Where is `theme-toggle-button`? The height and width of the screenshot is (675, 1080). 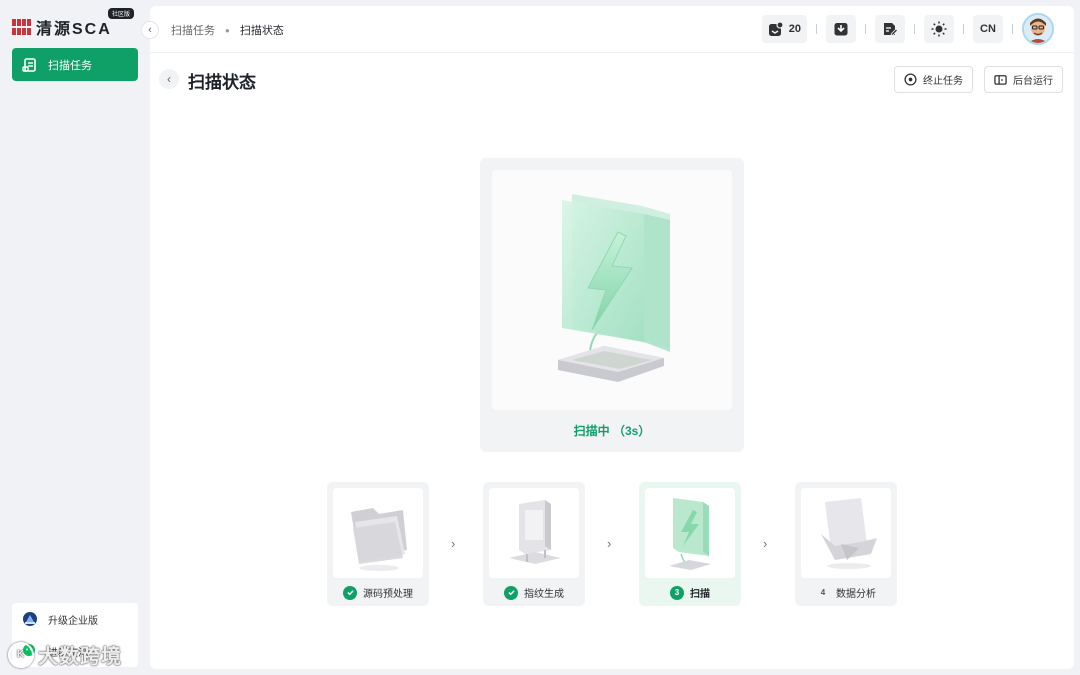
theme-toggle-button is located at coordinates (939, 29).